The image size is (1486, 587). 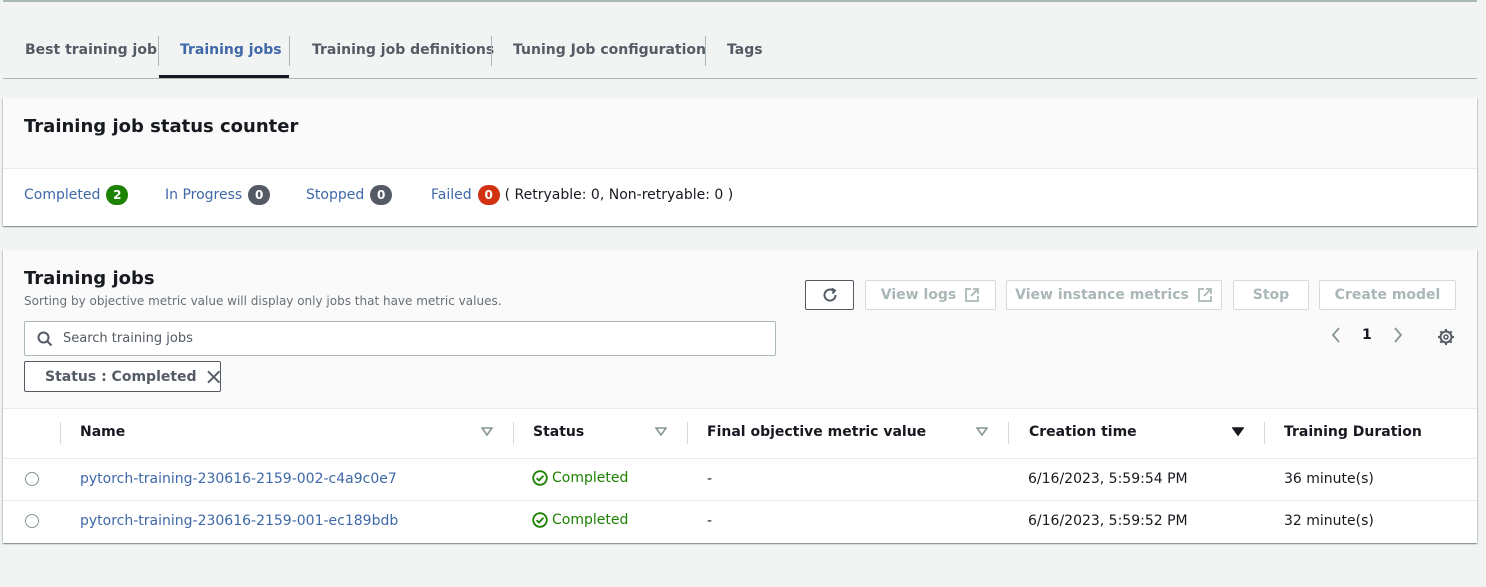 I want to click on stop-button: Stop, so click(x=1271, y=295).